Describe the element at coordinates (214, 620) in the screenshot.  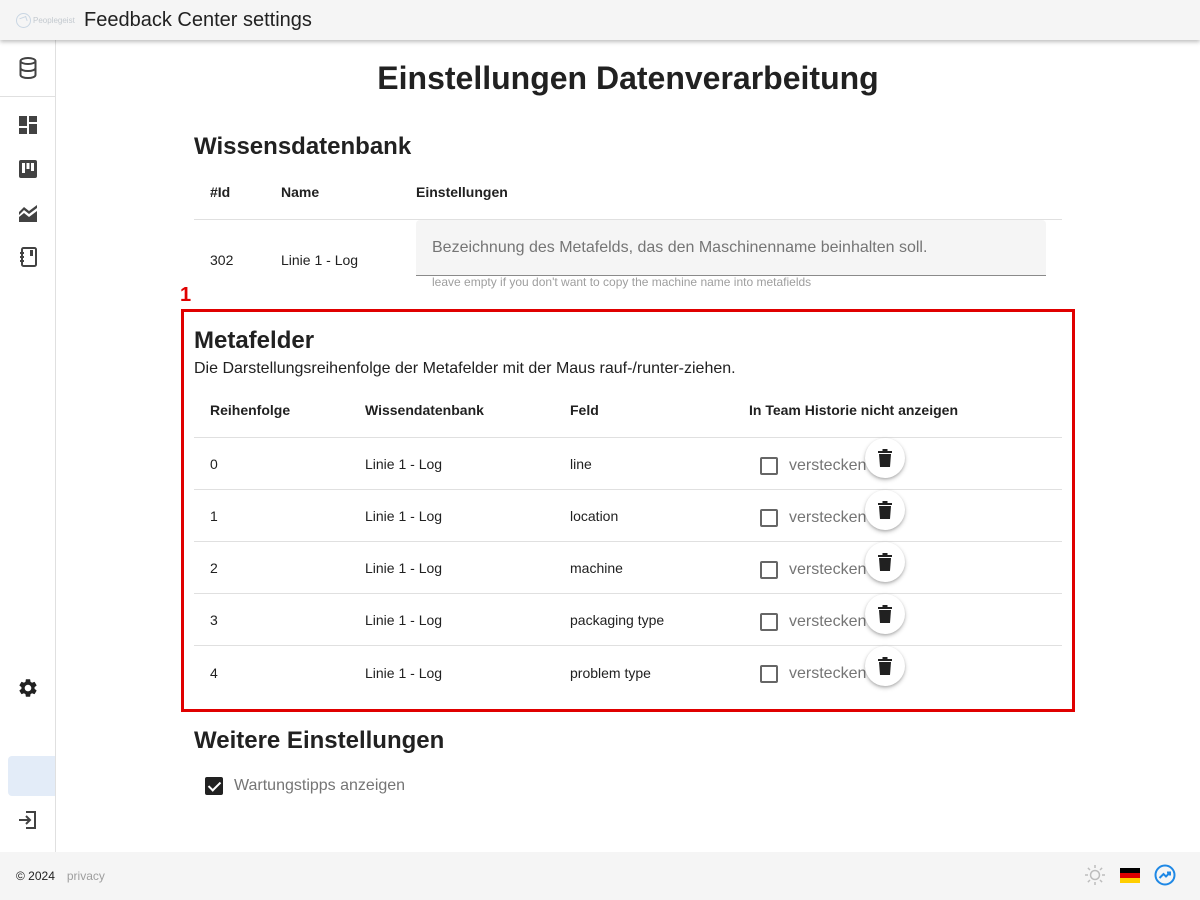
I see `order-cell: 3` at that location.